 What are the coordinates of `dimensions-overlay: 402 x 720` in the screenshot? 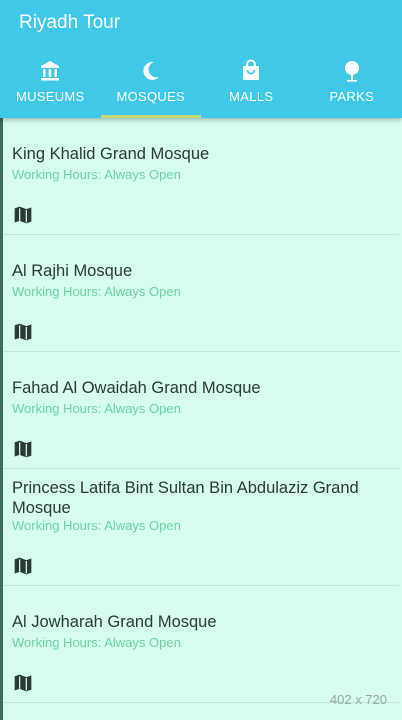 It's located at (358, 699).